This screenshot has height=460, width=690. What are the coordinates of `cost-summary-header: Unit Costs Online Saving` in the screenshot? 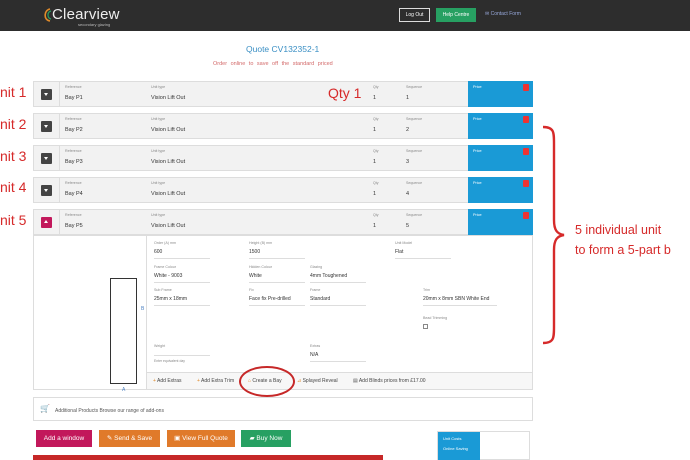 It's located at (459, 446).